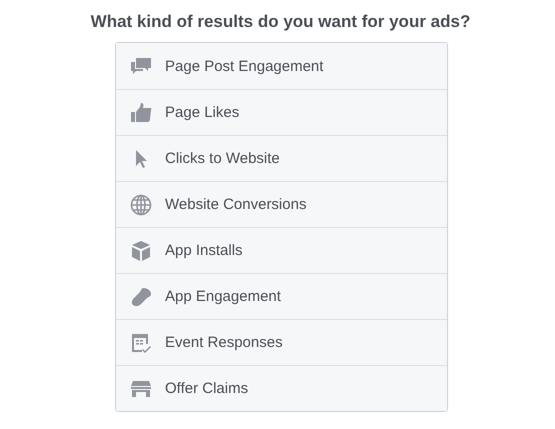 Image resolution: width=555 pixels, height=429 pixels. I want to click on objective-option: Offer Claims, so click(281, 388).